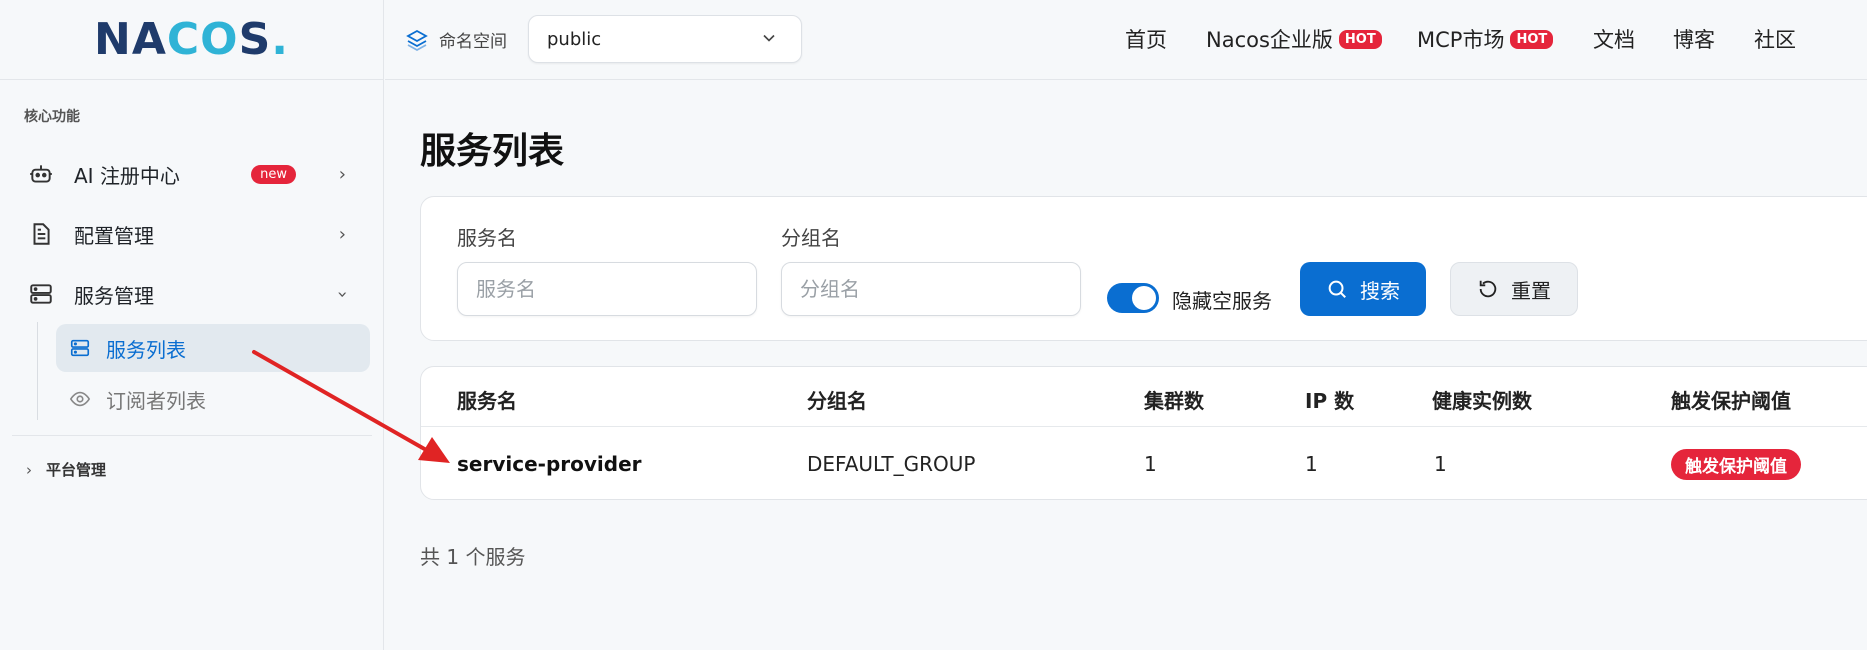 The height and width of the screenshot is (650, 1867). What do you see at coordinates (549, 464) in the screenshot?
I see `table-cell-service: service-provider` at bounding box center [549, 464].